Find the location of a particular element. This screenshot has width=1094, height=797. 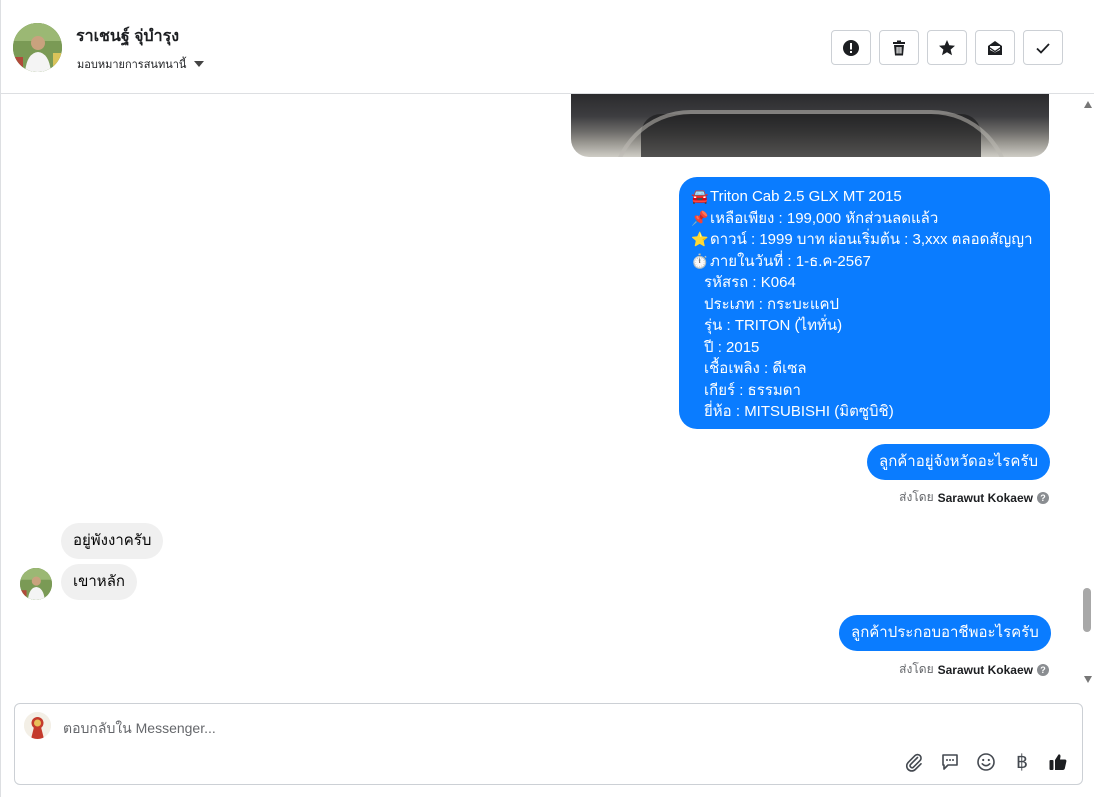

incoming-message: เขาหลัก is located at coordinates (99, 582).